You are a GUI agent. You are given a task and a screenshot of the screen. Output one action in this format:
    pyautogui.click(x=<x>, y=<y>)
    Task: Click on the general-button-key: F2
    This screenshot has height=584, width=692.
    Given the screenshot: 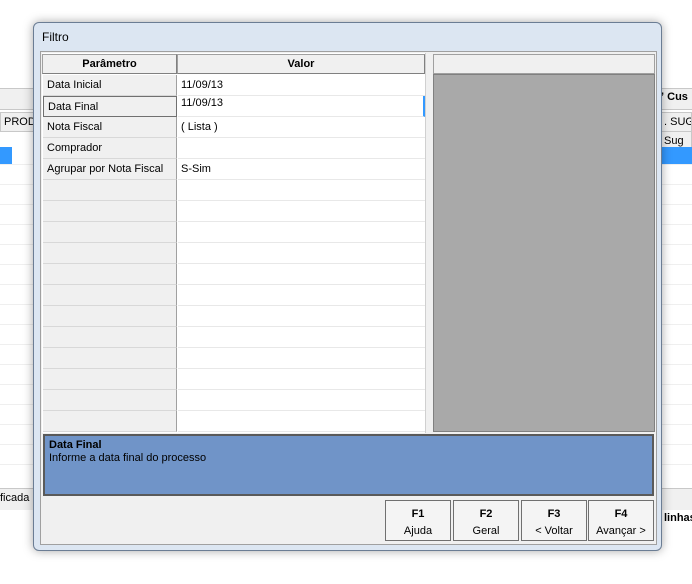 What is the action you would take?
    pyautogui.click(x=486, y=514)
    